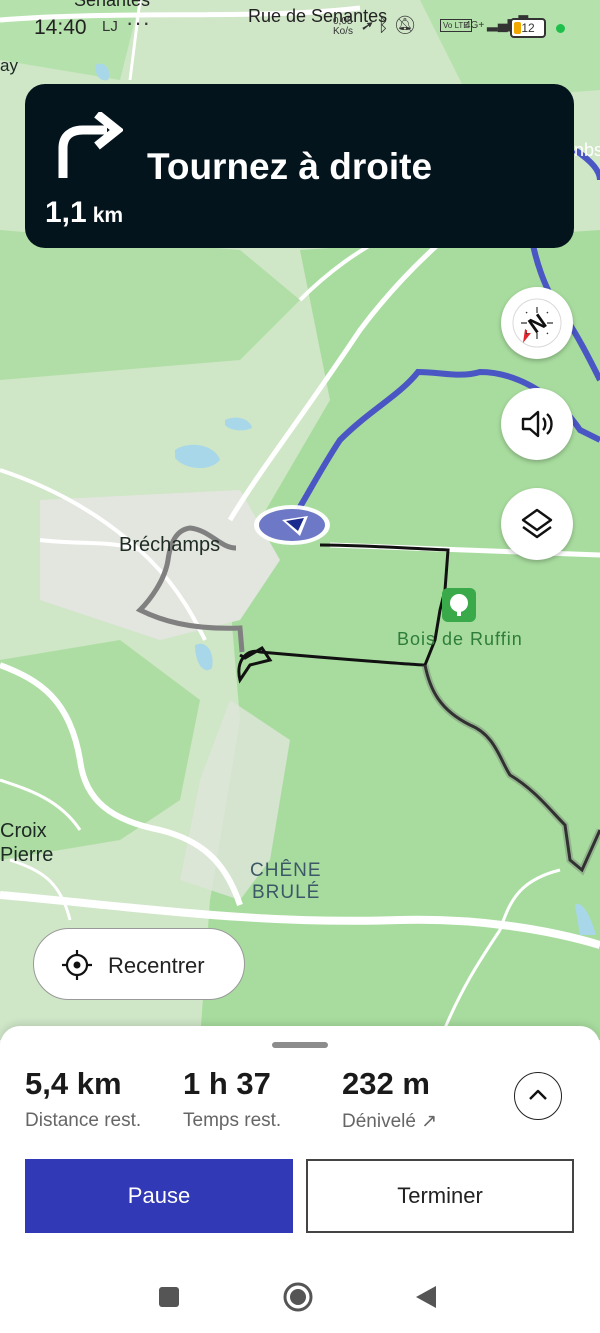 This screenshot has width=600, height=1333. I want to click on map-label-poi: Bois de Ruffin, so click(460, 639).